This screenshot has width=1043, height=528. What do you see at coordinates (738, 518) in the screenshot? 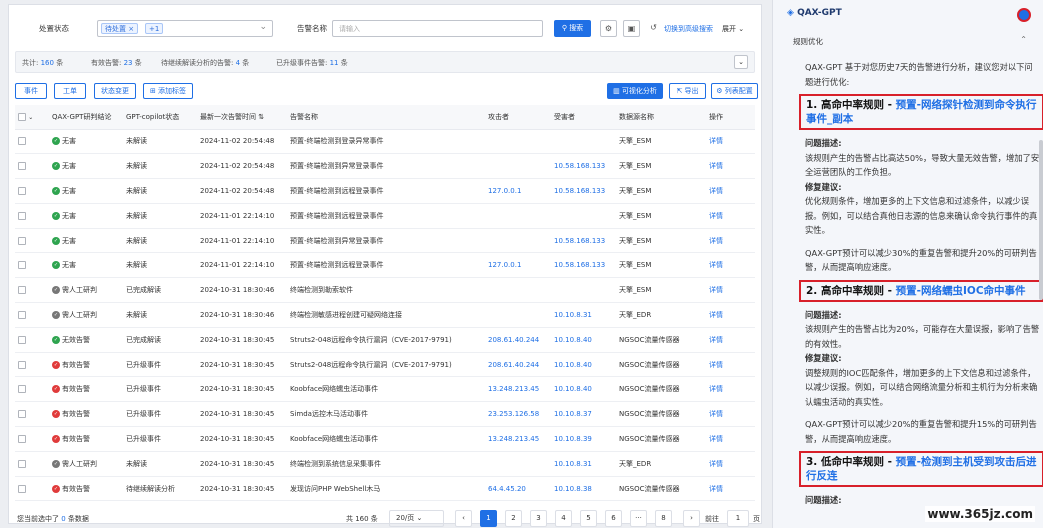
I see `goto-input: 1` at bounding box center [738, 518].